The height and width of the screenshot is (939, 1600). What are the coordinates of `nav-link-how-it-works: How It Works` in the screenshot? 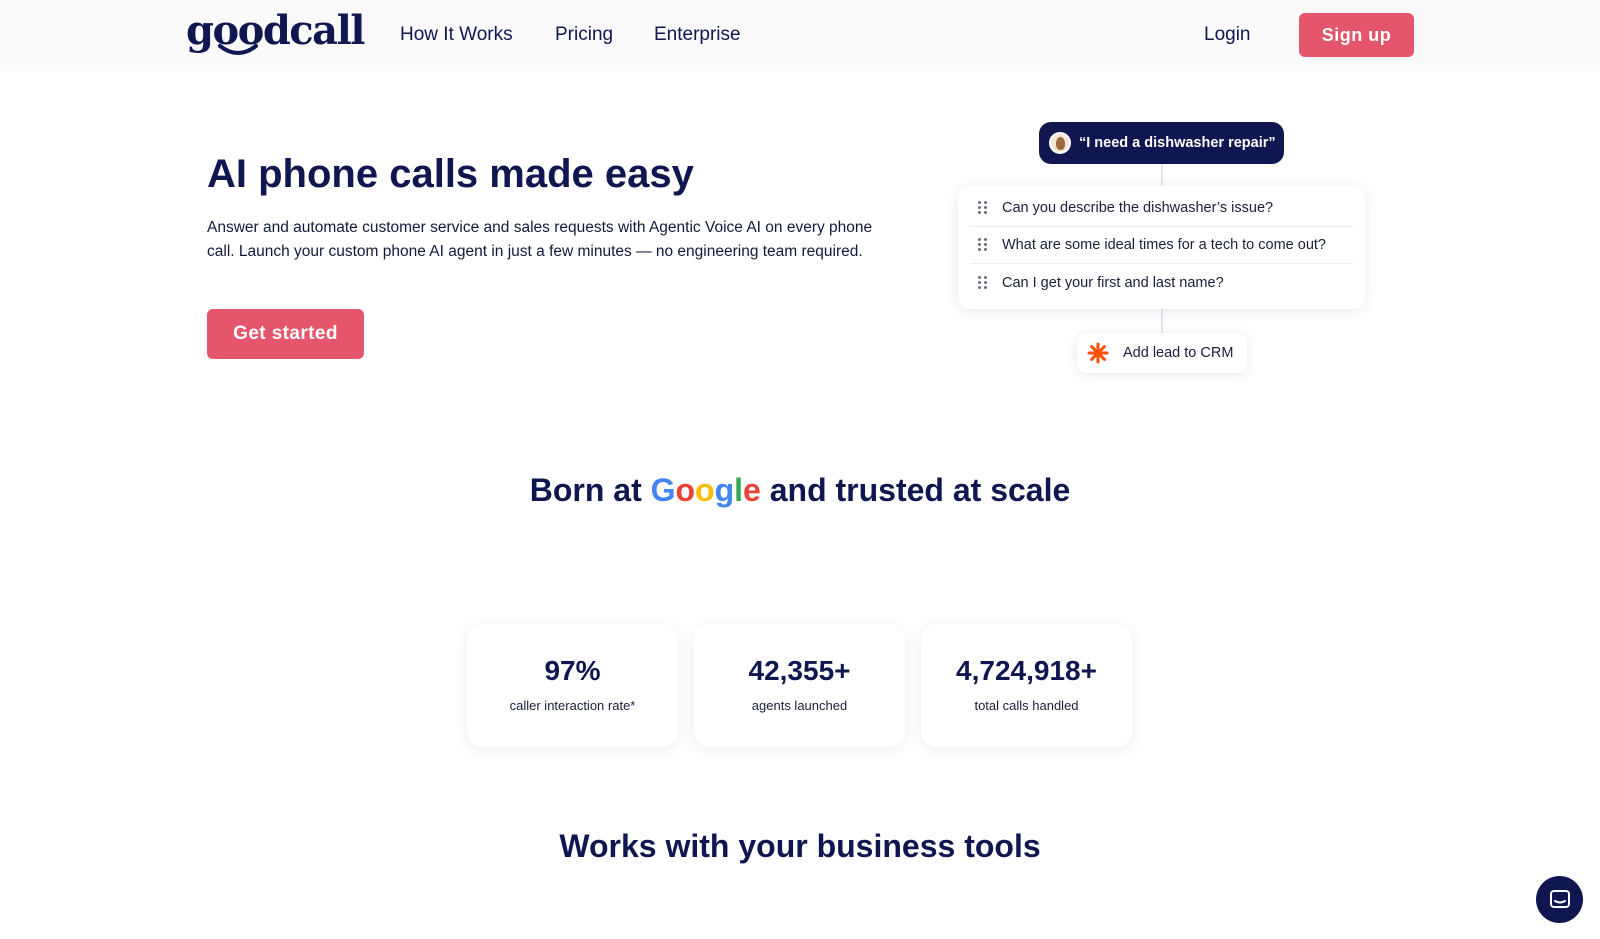 It's located at (456, 35).